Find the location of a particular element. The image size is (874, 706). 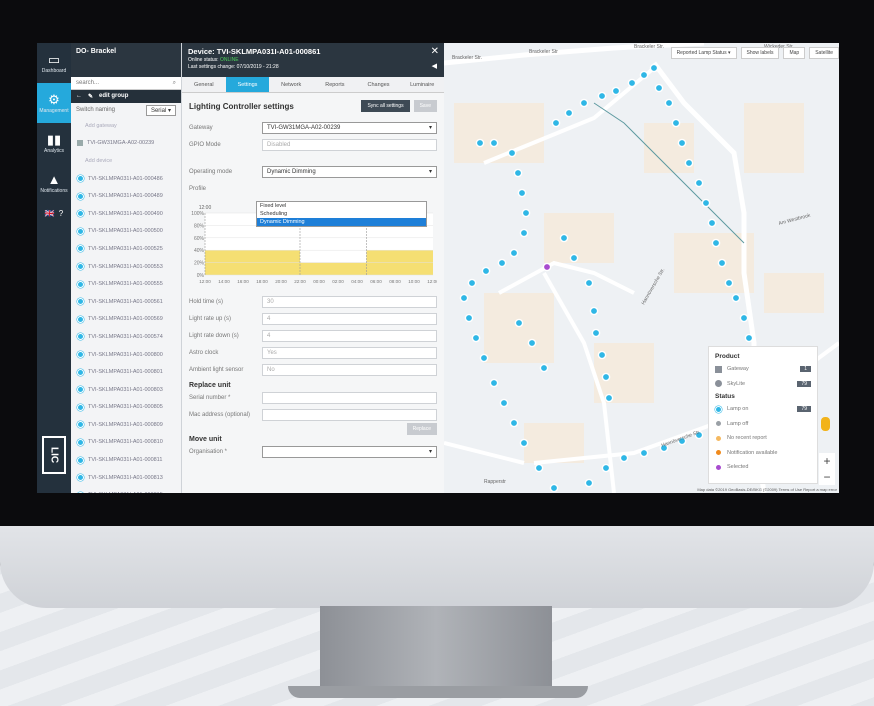

device-list-item: TVI-SKLMPA031I-A01-000490 is located at coordinates (126, 214).